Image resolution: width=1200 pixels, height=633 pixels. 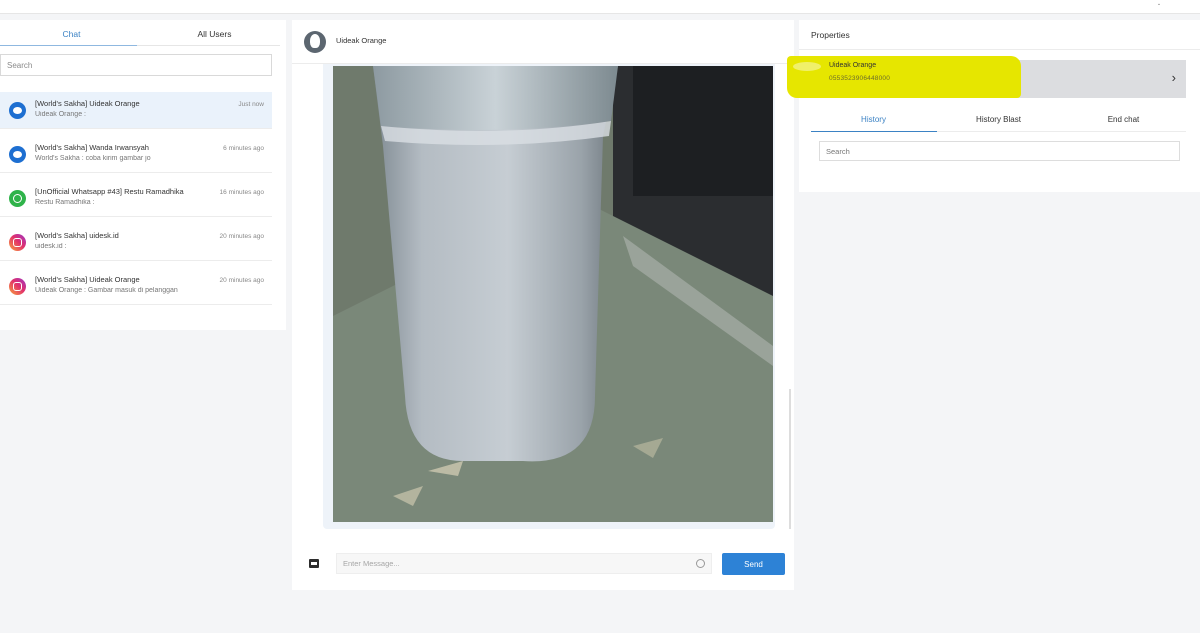 What do you see at coordinates (790, 459) in the screenshot?
I see `chat-scrollbar` at bounding box center [790, 459].